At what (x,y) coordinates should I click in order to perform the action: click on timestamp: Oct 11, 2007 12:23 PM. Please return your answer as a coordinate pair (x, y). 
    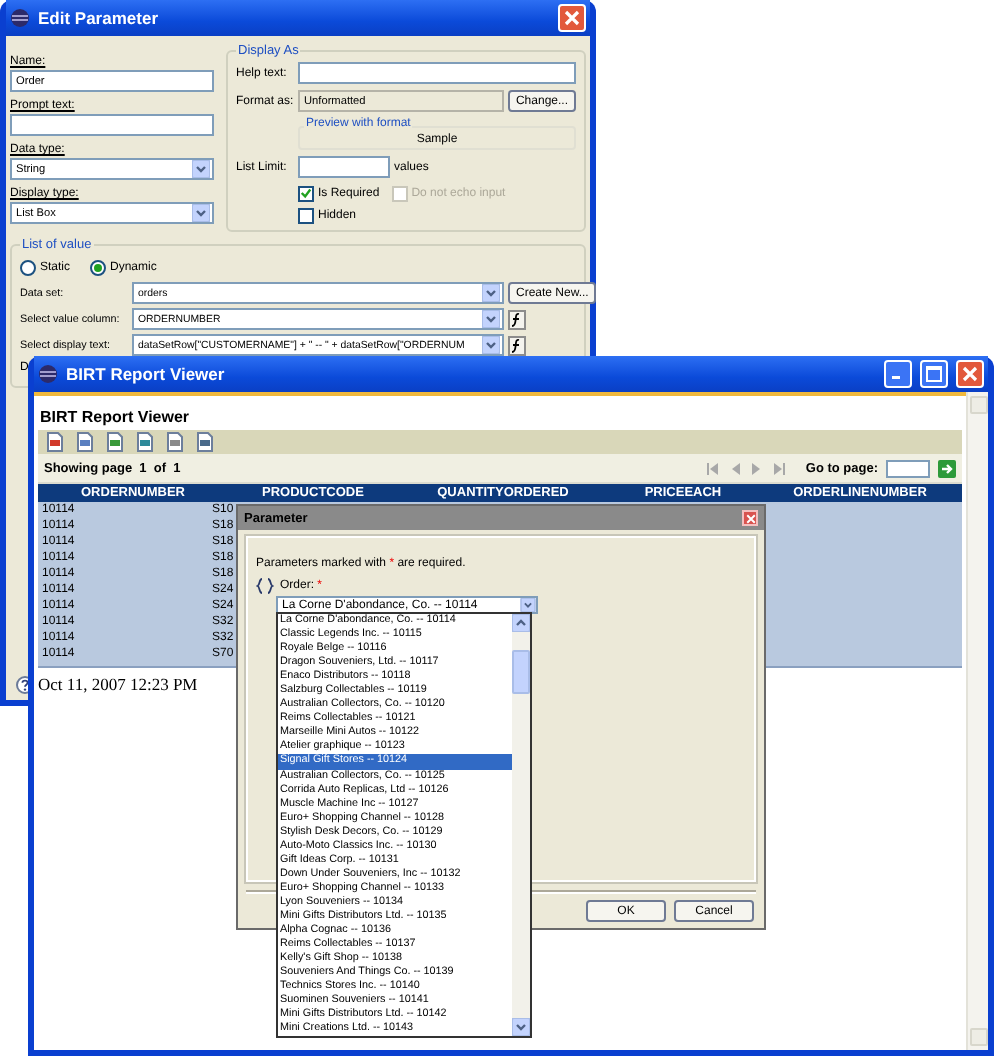
    Looking at the image, I should click on (118, 684).